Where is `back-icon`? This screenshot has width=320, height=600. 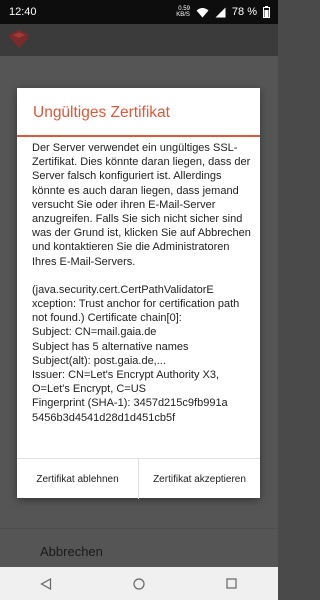 back-icon is located at coordinates (46, 583).